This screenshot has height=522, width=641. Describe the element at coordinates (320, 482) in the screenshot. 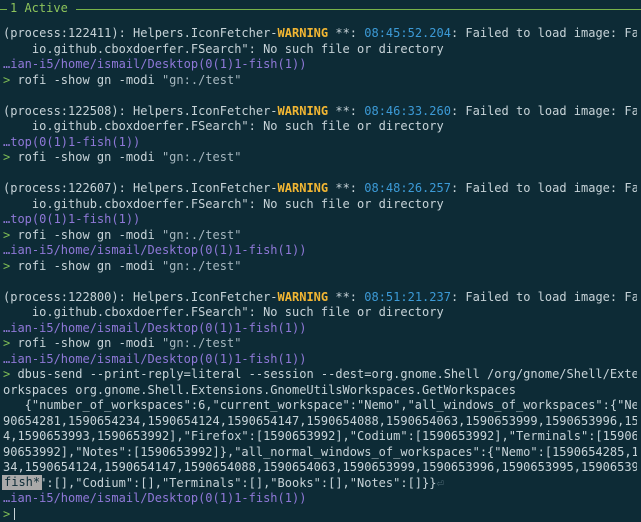

I see `tmux-status-bar: fish*` at that location.